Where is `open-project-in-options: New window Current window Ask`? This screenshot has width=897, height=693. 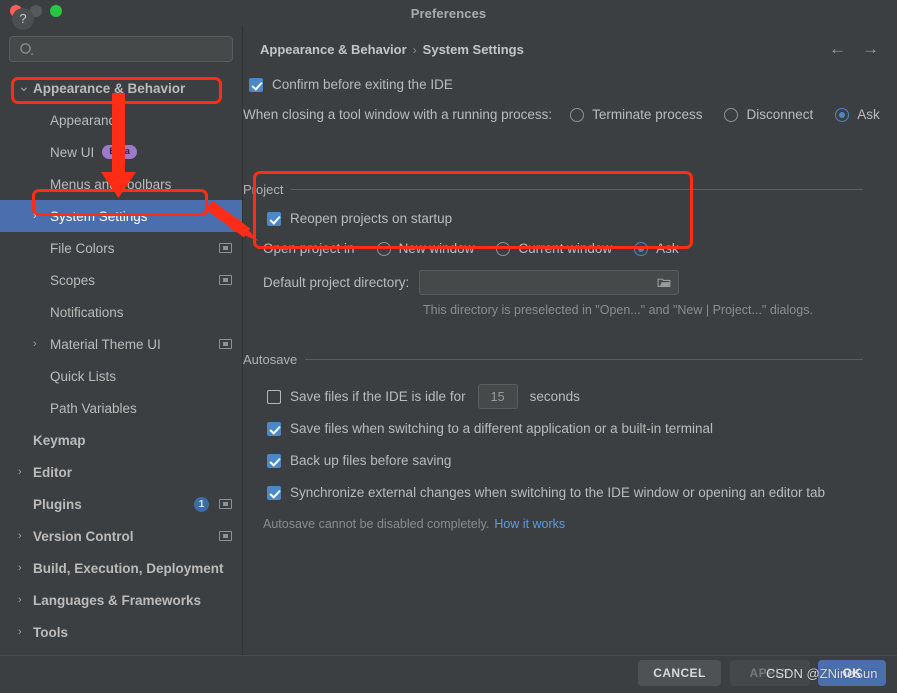 open-project-in-options: New window Current window Ask is located at coordinates (527, 248).